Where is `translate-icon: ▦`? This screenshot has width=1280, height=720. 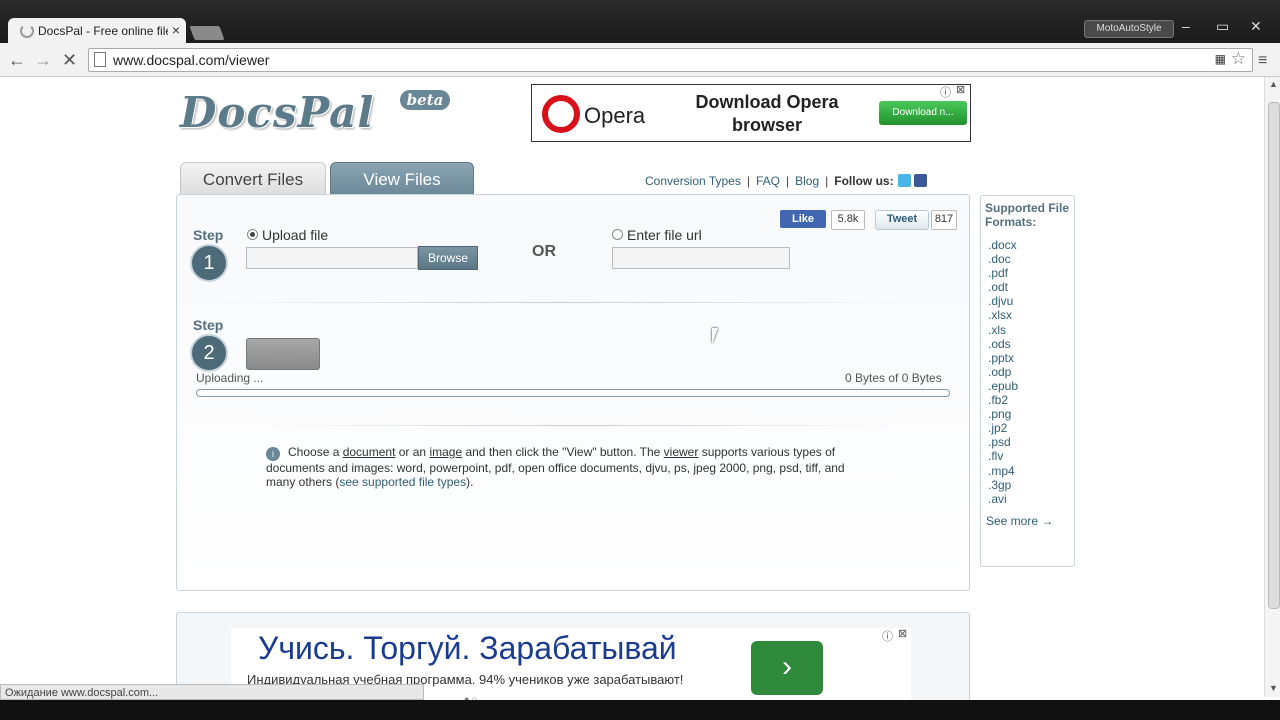 translate-icon: ▦ is located at coordinates (1220, 59).